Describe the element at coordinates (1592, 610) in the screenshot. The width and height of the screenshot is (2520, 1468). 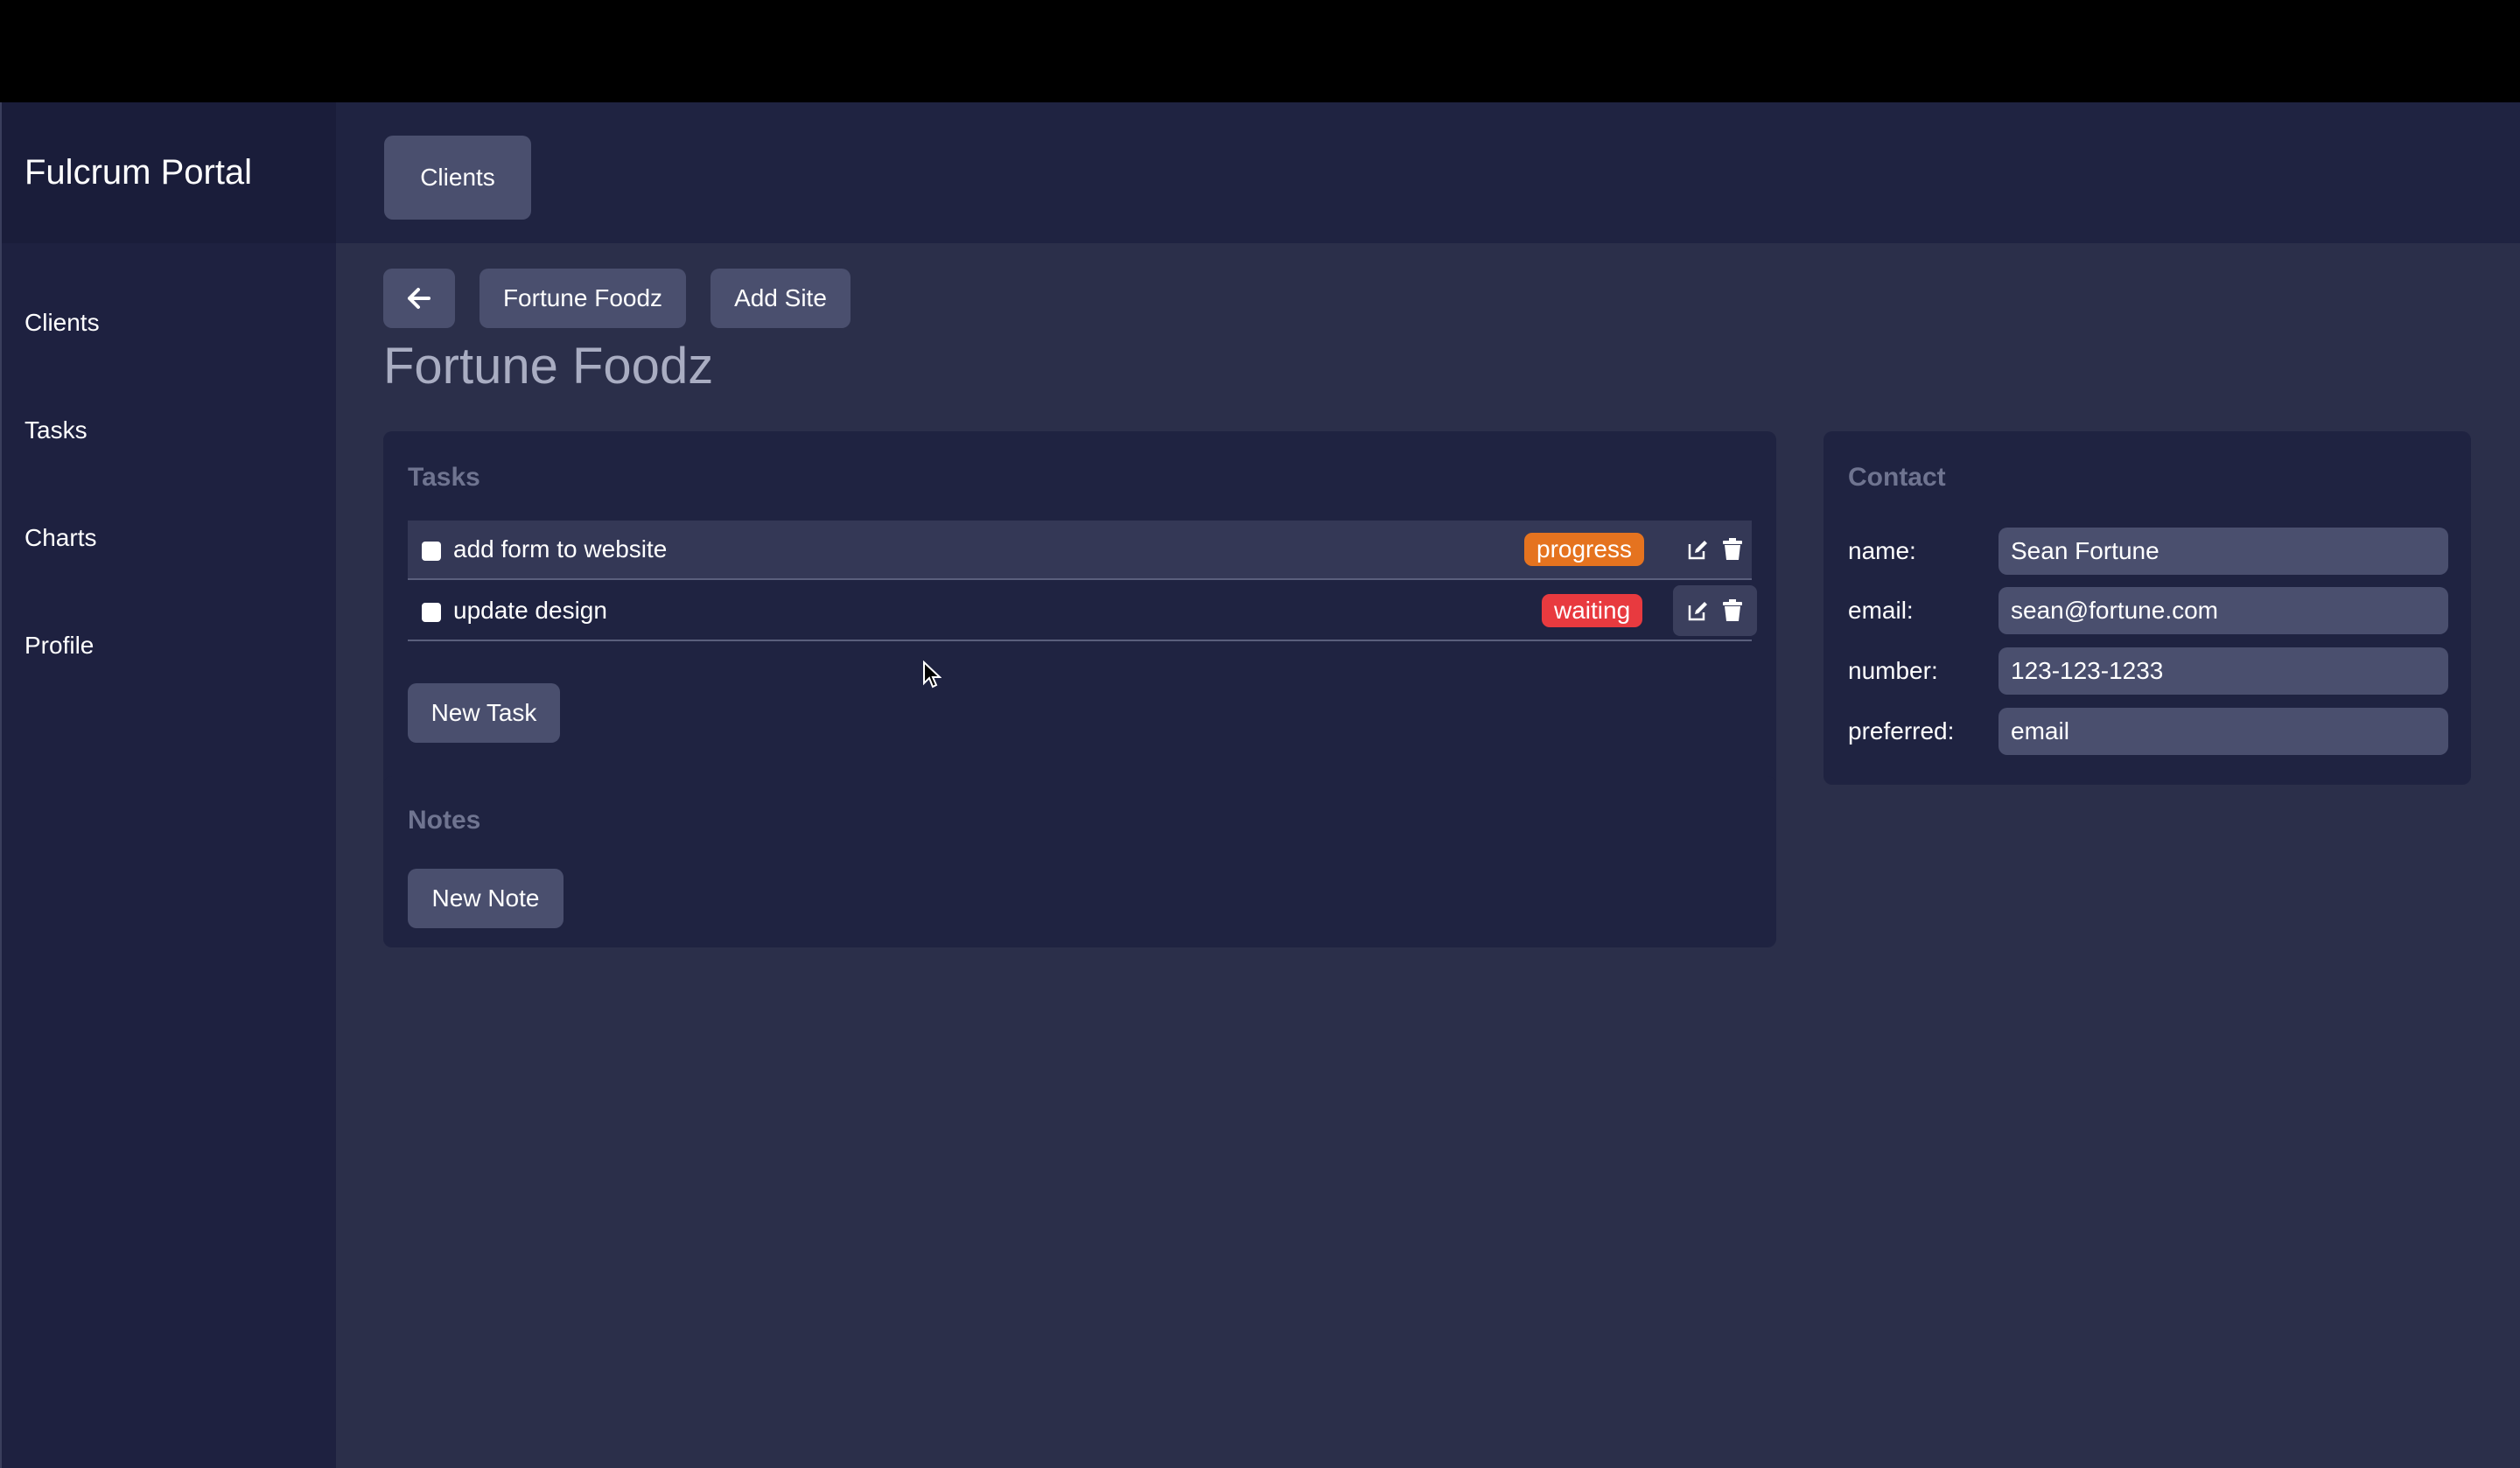
I see `status-badge: waiting` at that location.